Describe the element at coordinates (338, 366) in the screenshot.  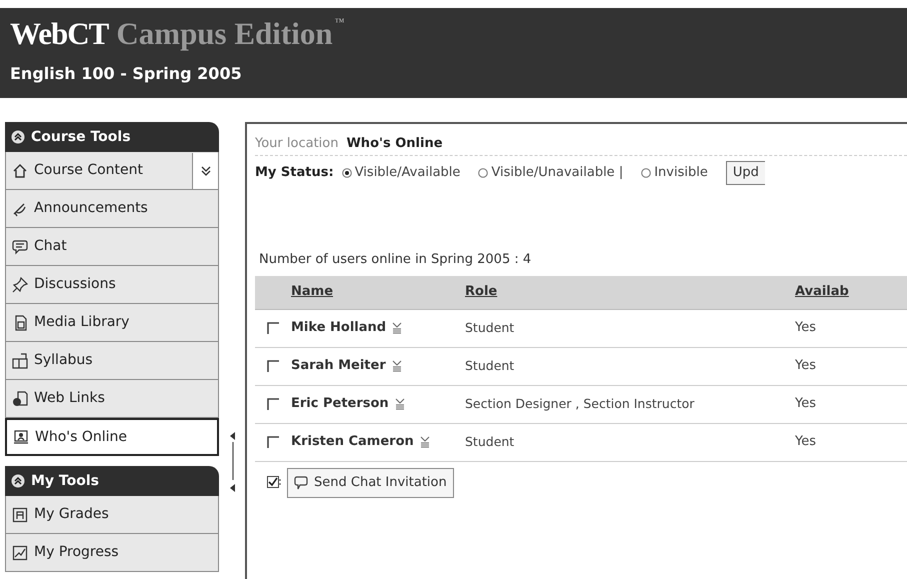
I see `user-name: Sarah Meiter` at that location.